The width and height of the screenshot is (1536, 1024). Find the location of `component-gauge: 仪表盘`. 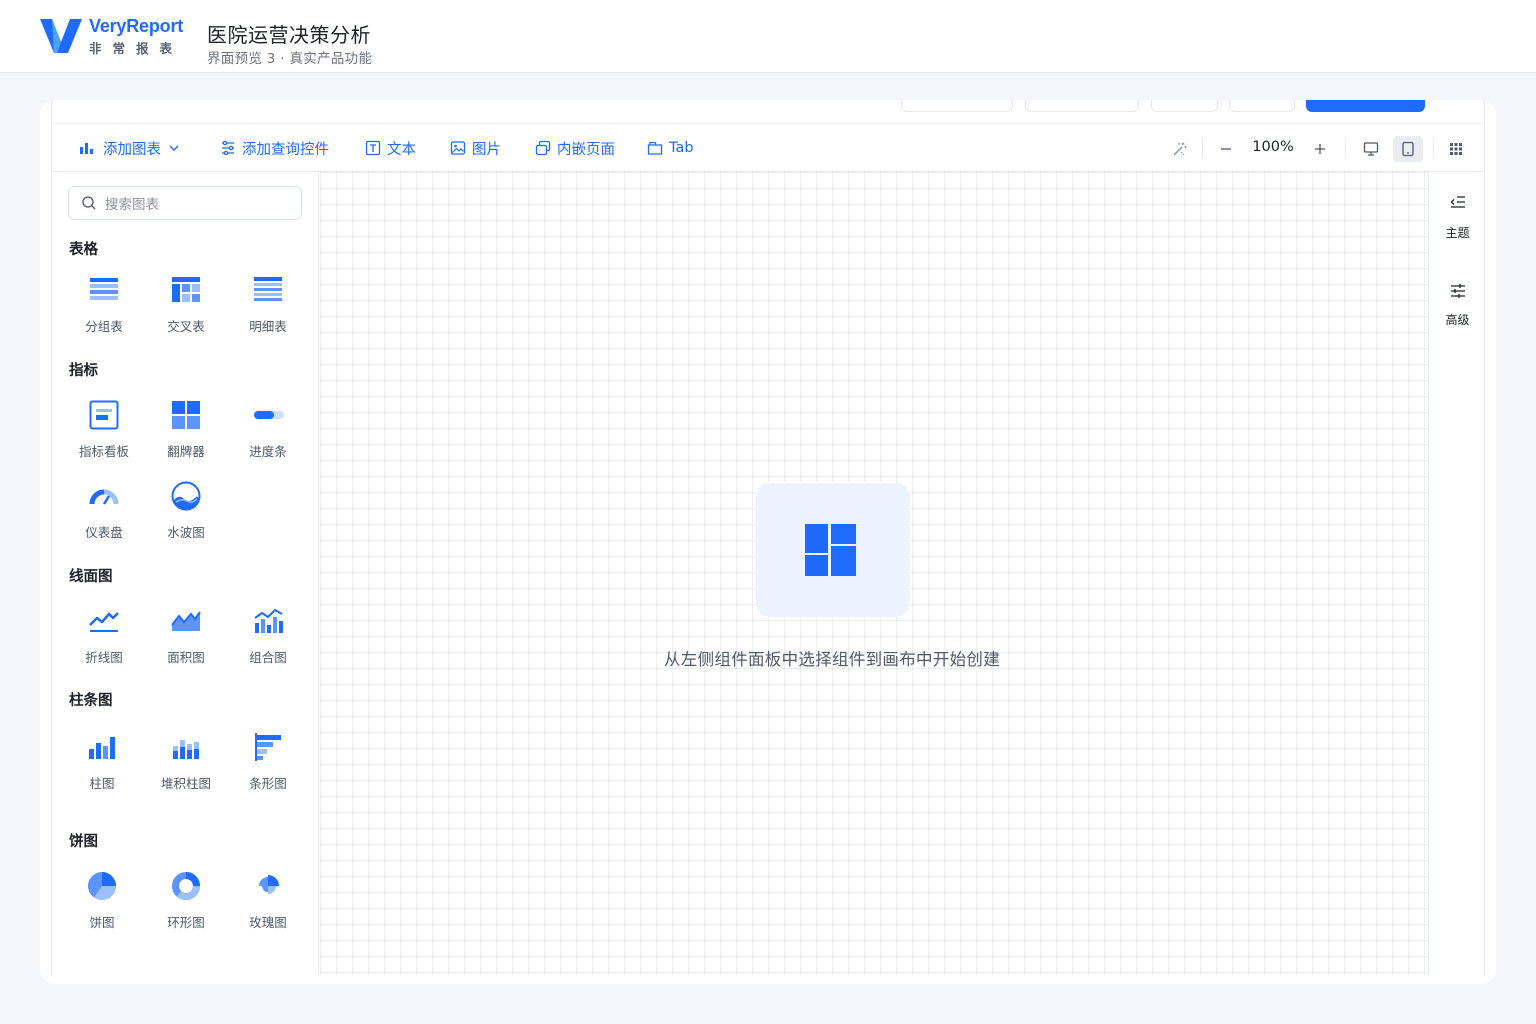

component-gauge: 仪表盘 is located at coordinates (104, 510).